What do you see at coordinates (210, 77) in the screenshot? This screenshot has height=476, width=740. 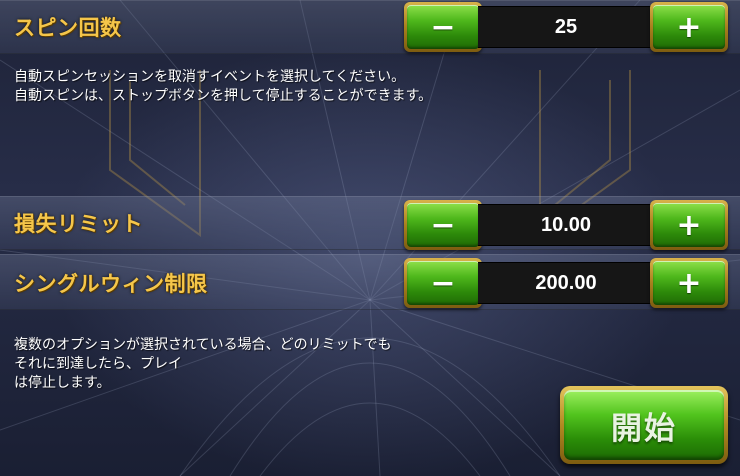 I see `spin-info-line-1: 自動スピンセッションを取消すイベントを選択してください。` at bounding box center [210, 77].